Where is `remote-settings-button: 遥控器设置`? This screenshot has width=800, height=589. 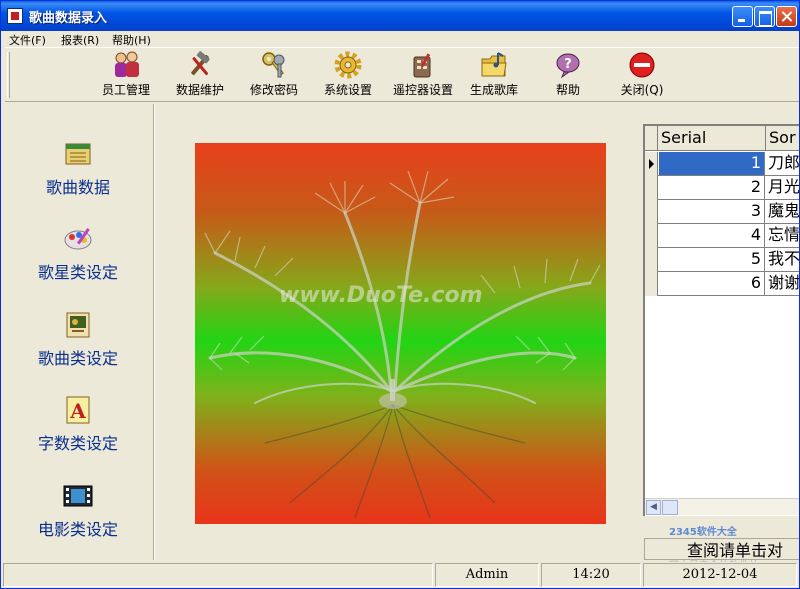 remote-settings-button: 遥控器设置 is located at coordinates (423, 76).